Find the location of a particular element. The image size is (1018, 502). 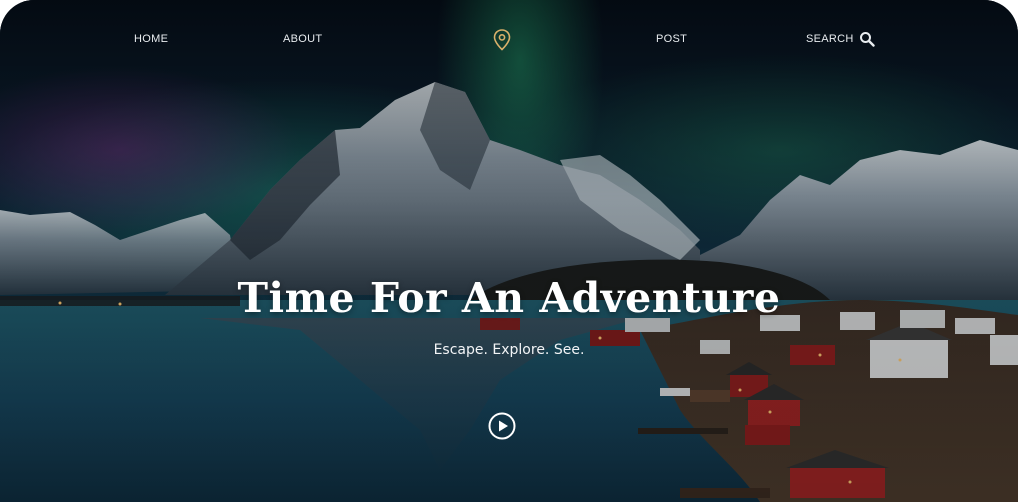

hero-subtitle: Escape. Explore. See. is located at coordinates (509, 350).